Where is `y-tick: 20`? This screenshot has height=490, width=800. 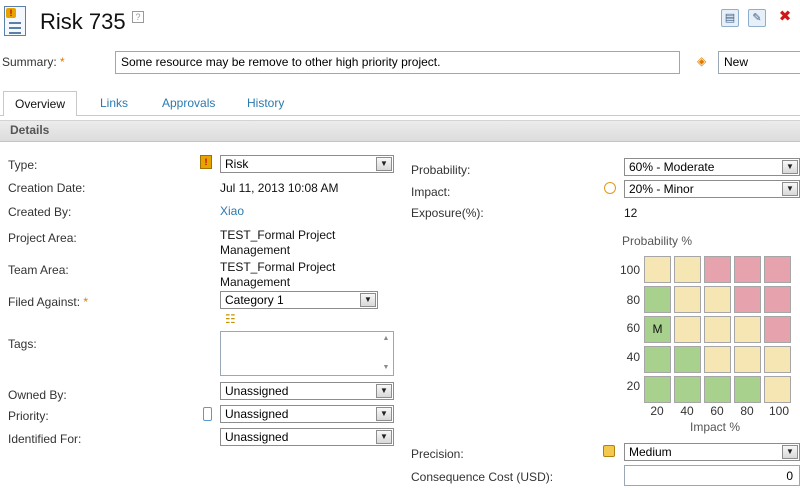 y-tick: 20 is located at coordinates (633, 386).